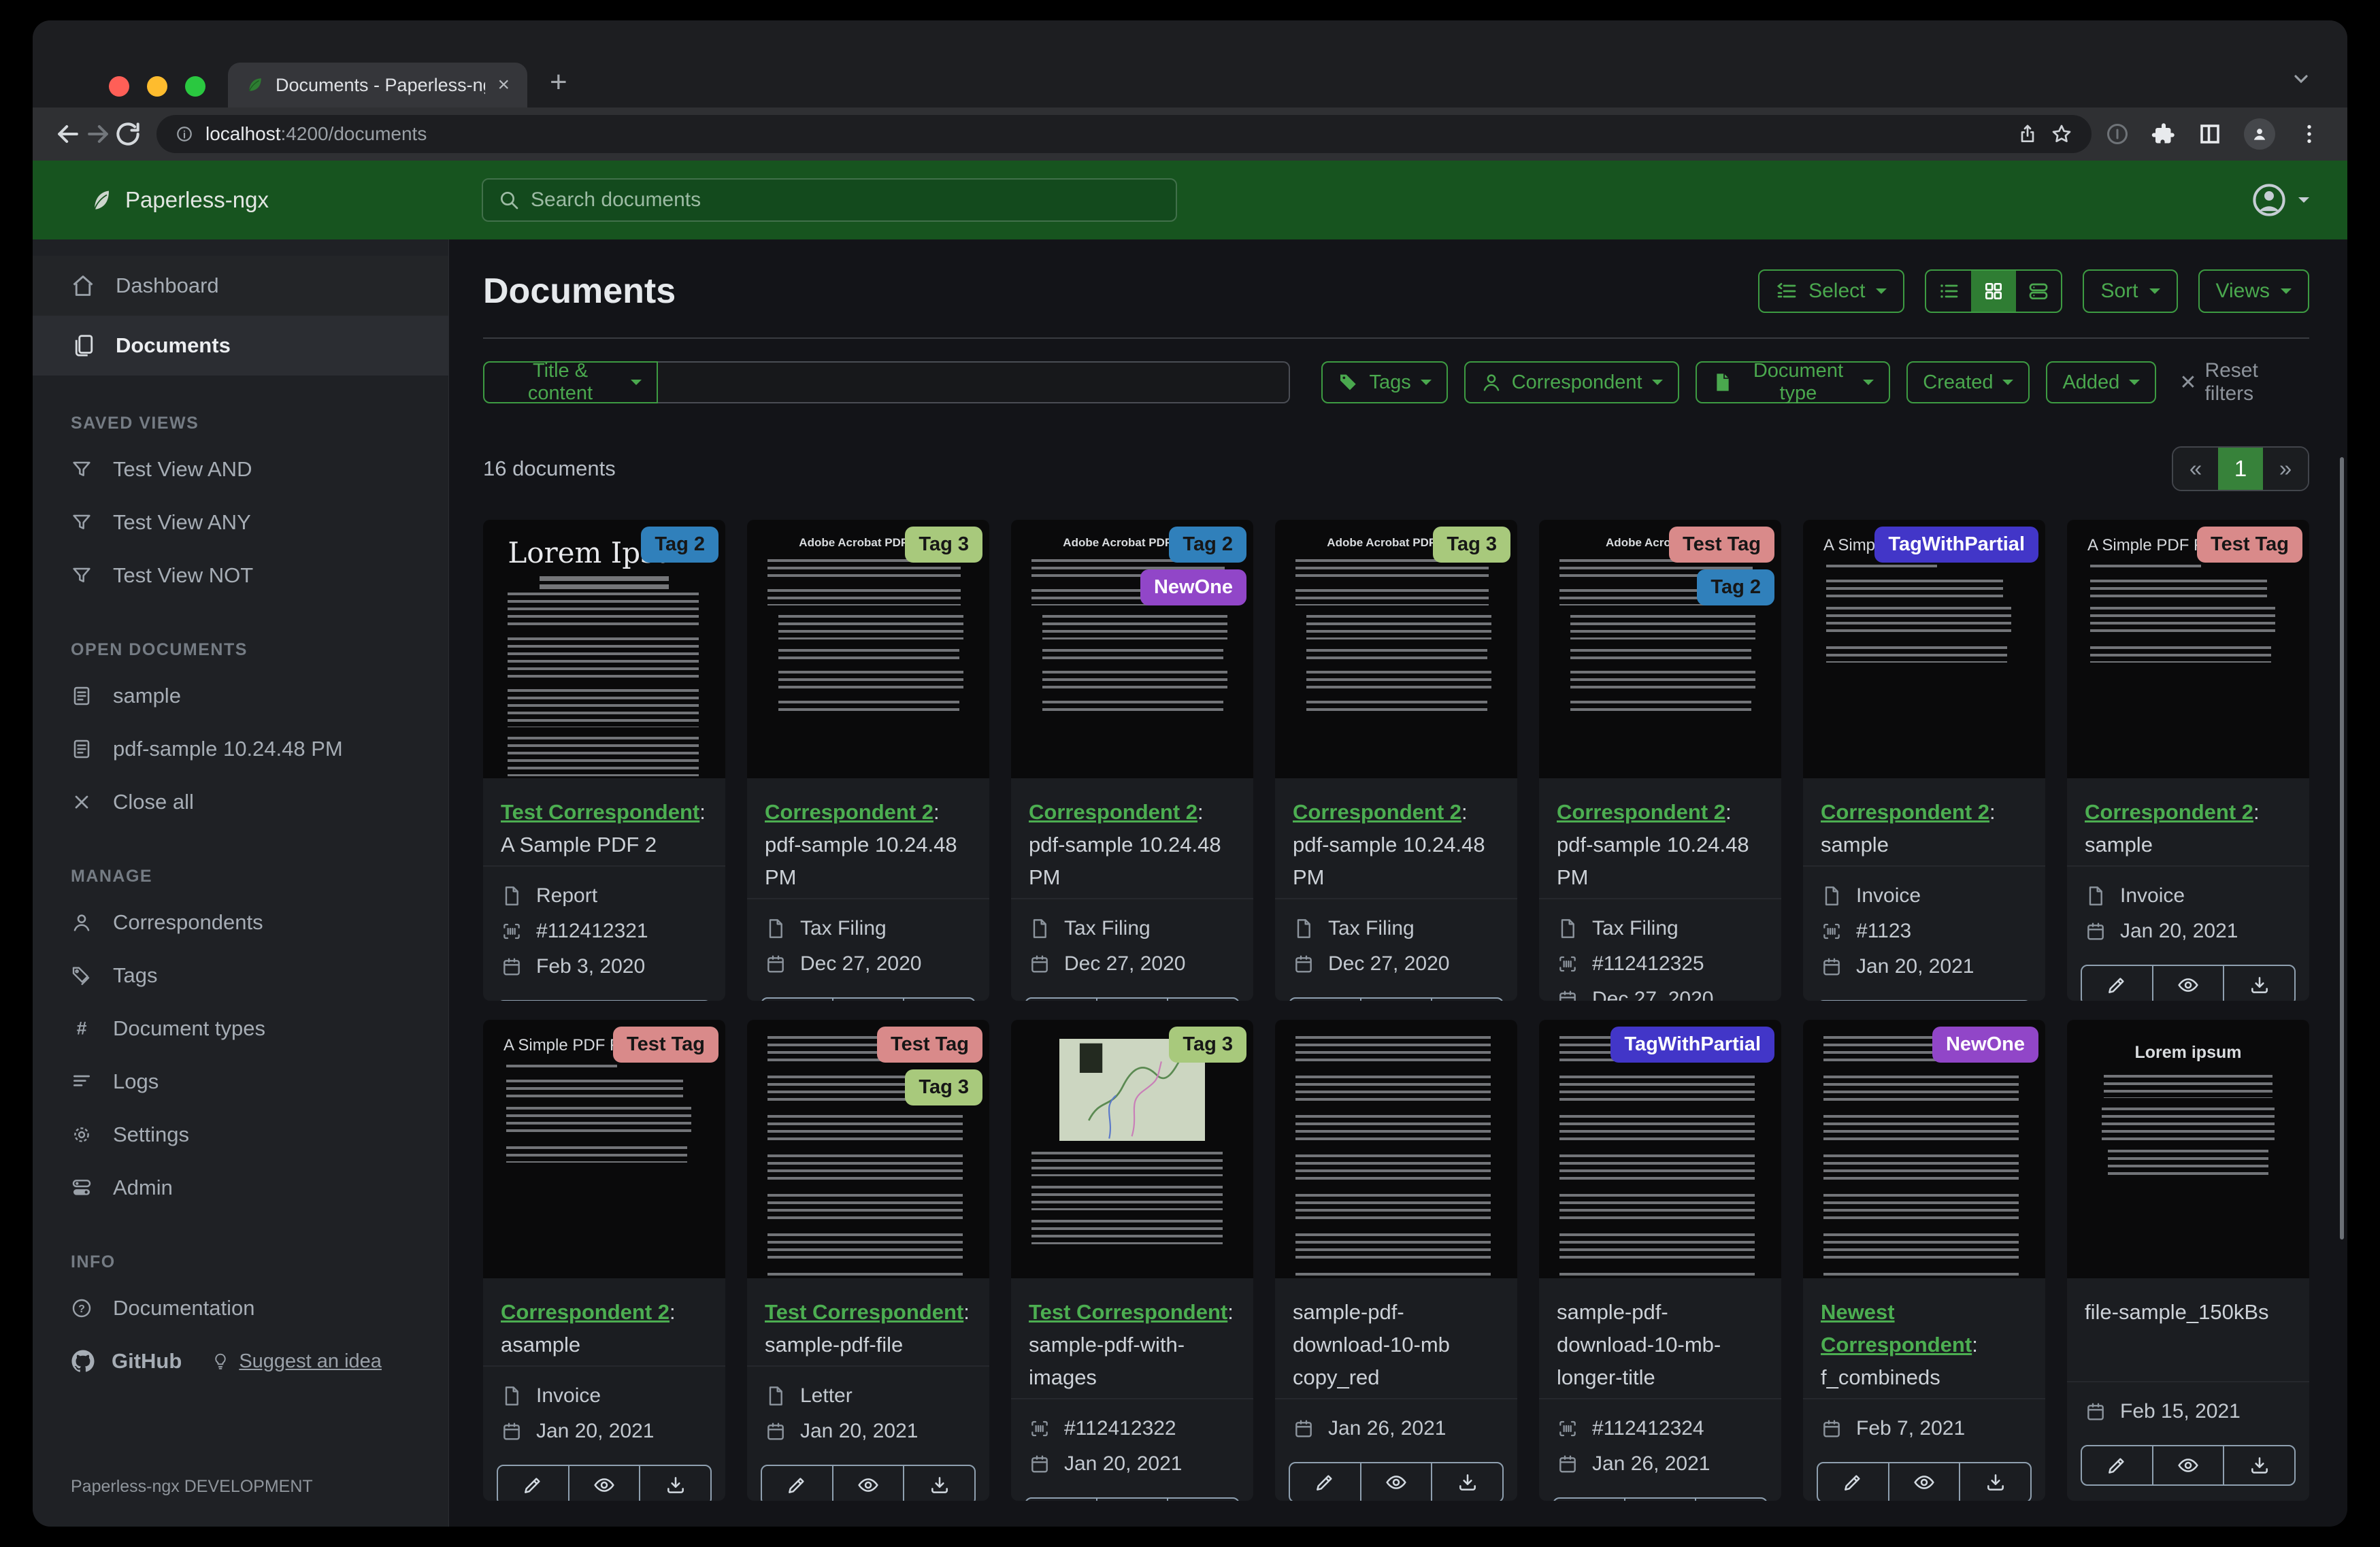 Image resolution: width=2380 pixels, height=1547 pixels. What do you see at coordinates (240, 922) in the screenshot?
I see `sidebar-item-correspondents: Correspondents` at bounding box center [240, 922].